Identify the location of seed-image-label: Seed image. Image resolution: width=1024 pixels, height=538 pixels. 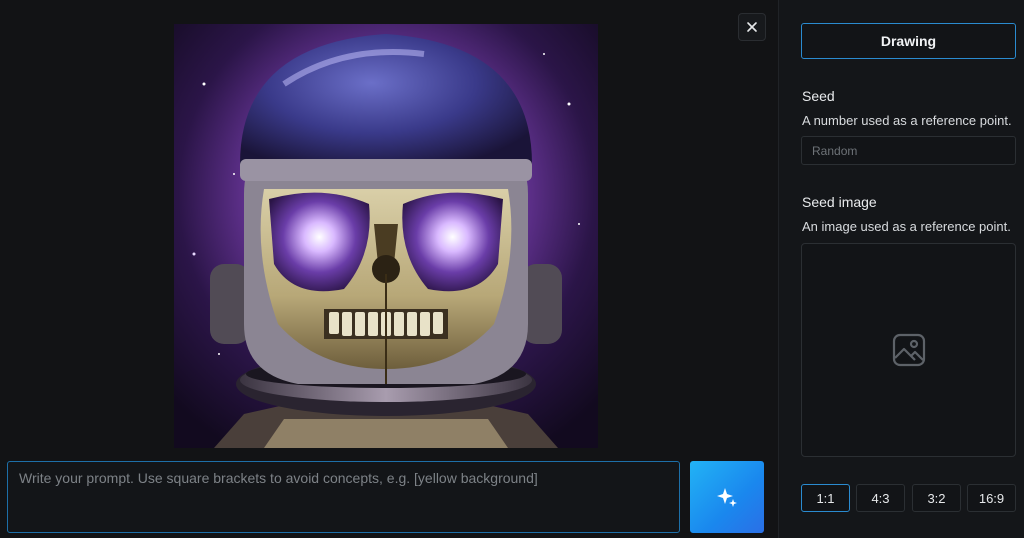
(839, 202).